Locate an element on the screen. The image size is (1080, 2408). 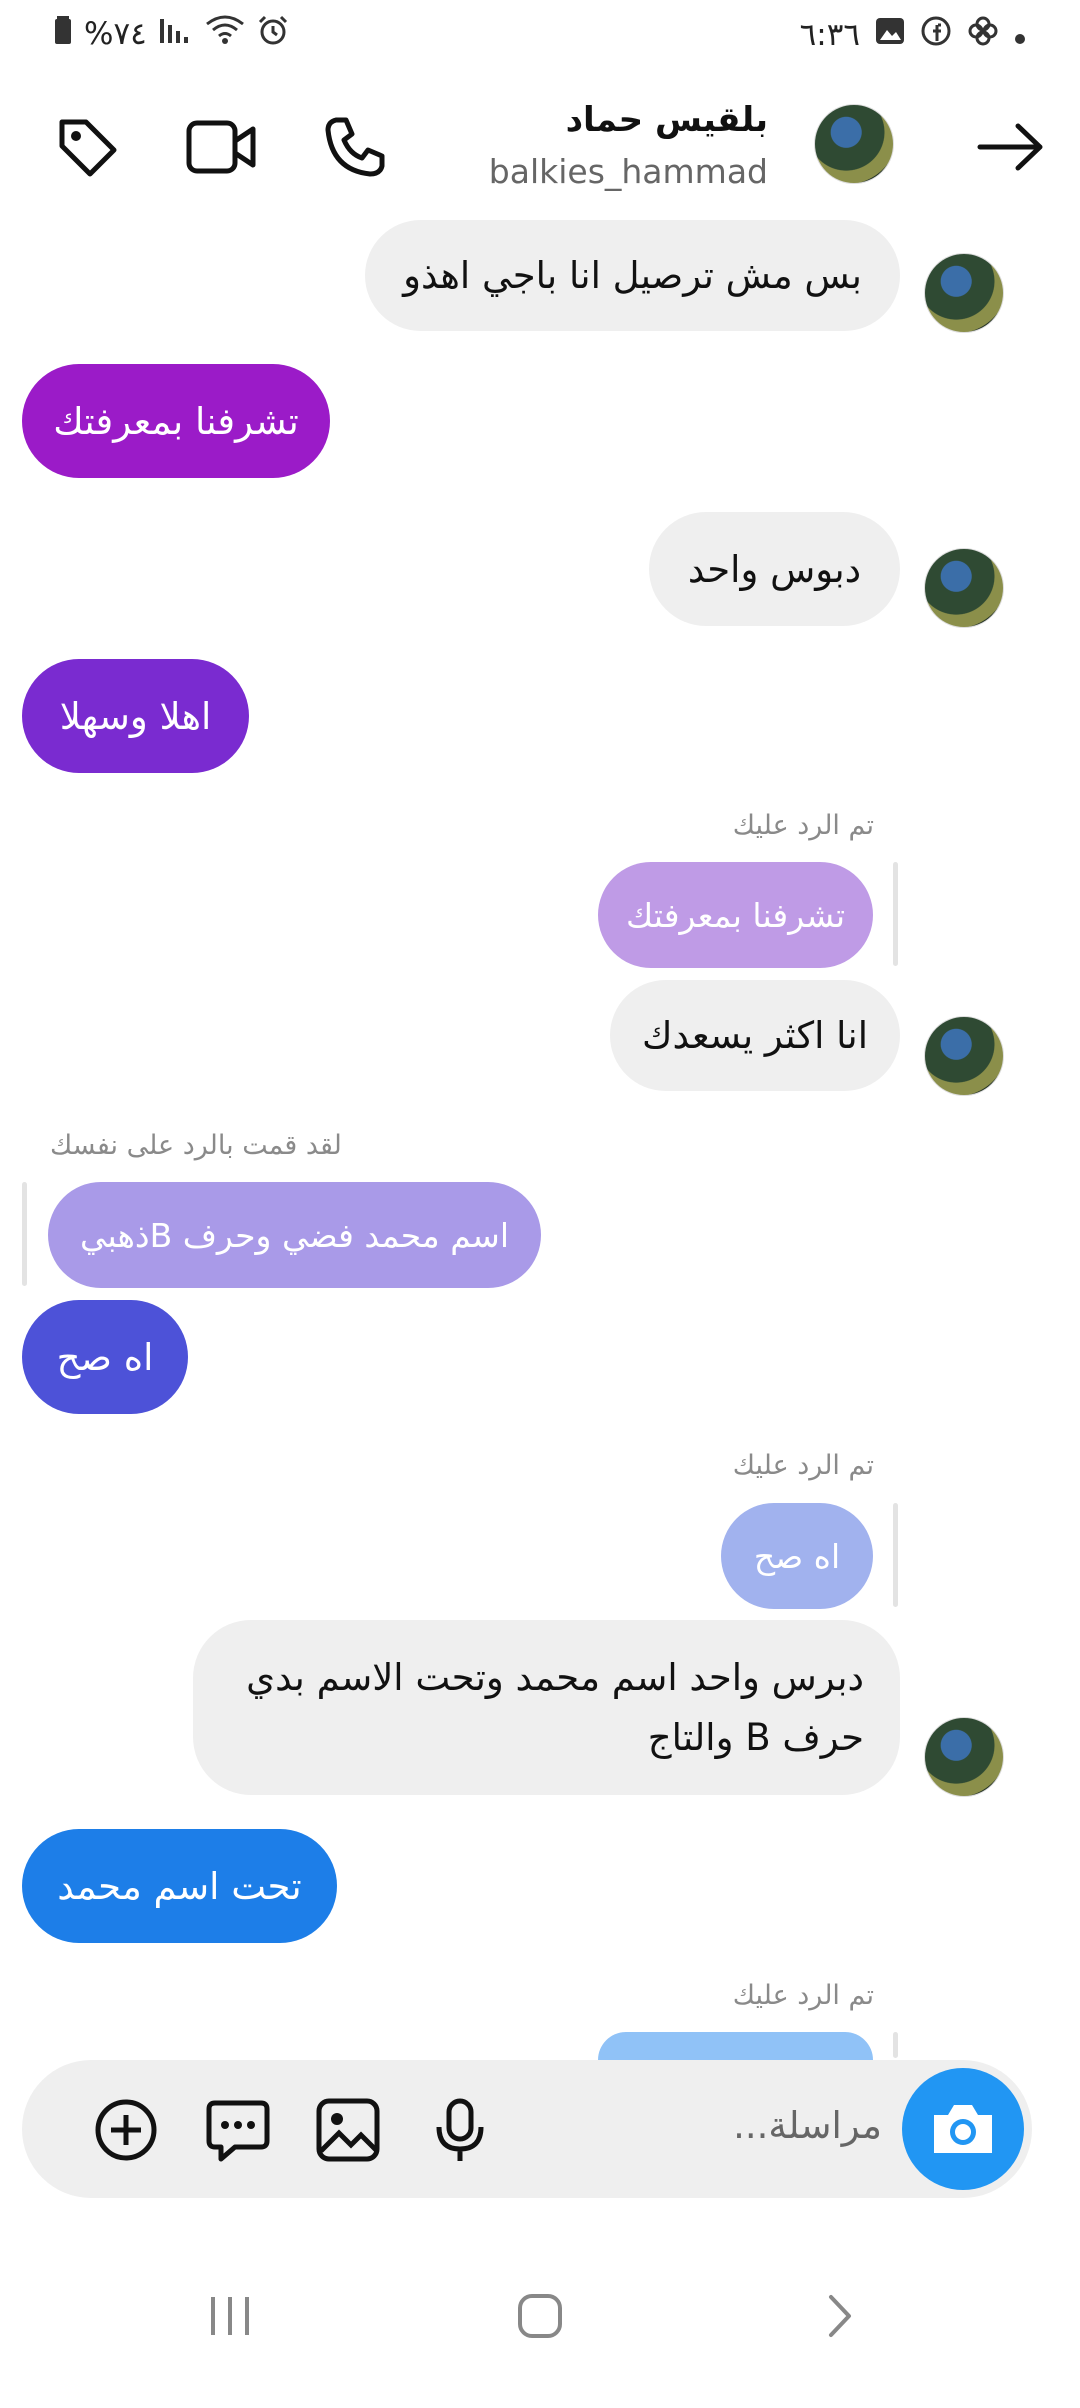
message-text: تحت اسم محمد is located at coordinates (179, 1886).